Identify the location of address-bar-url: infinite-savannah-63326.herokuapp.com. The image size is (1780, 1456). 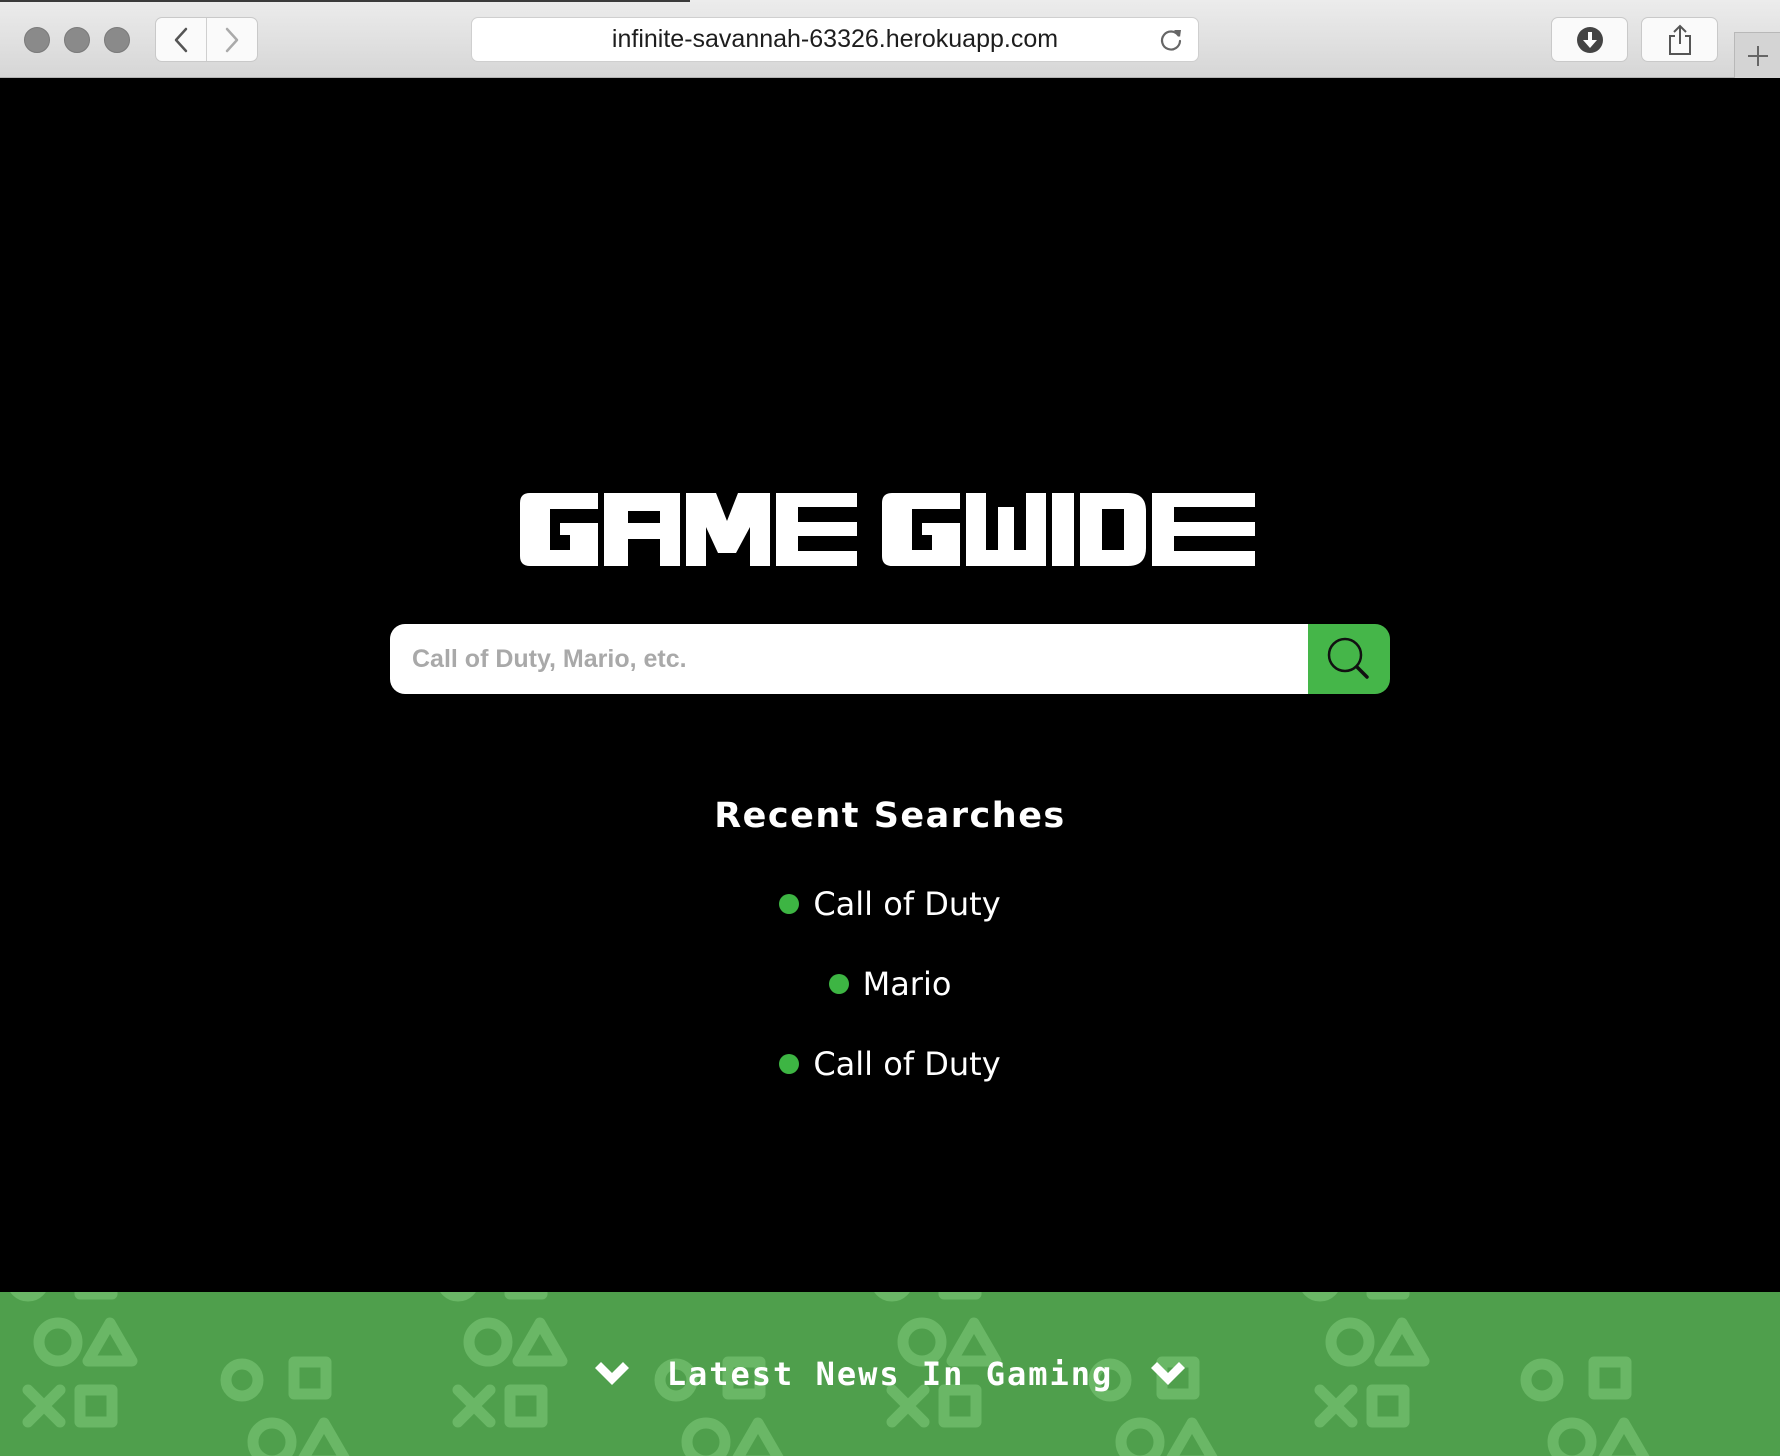
(835, 39).